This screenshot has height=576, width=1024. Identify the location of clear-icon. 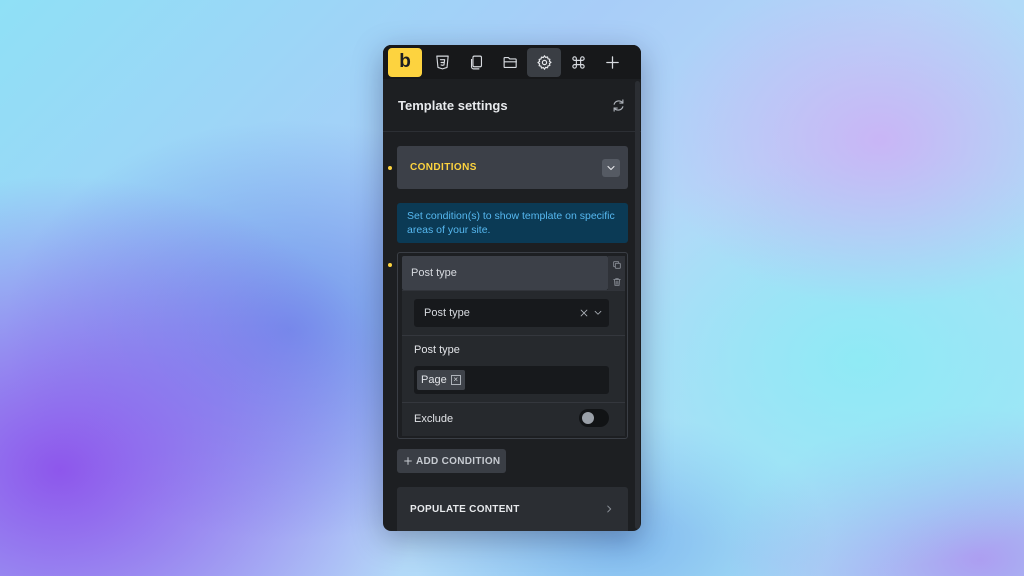
(584, 313).